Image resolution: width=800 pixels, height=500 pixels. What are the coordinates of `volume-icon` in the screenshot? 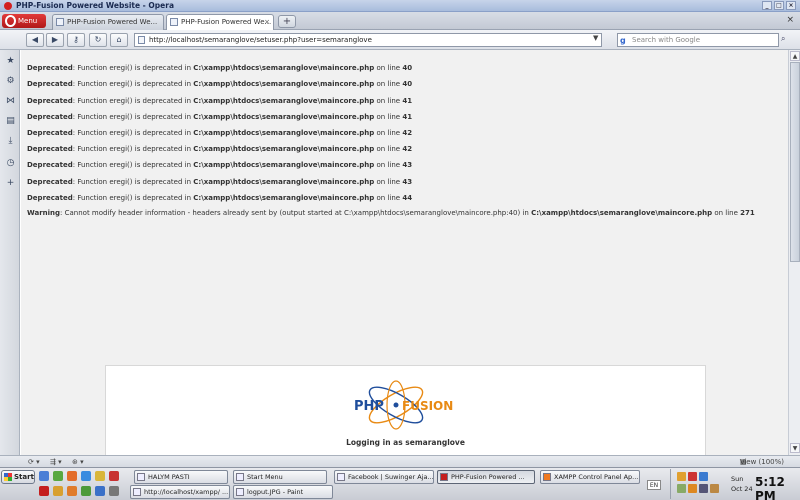 It's located at (714, 488).